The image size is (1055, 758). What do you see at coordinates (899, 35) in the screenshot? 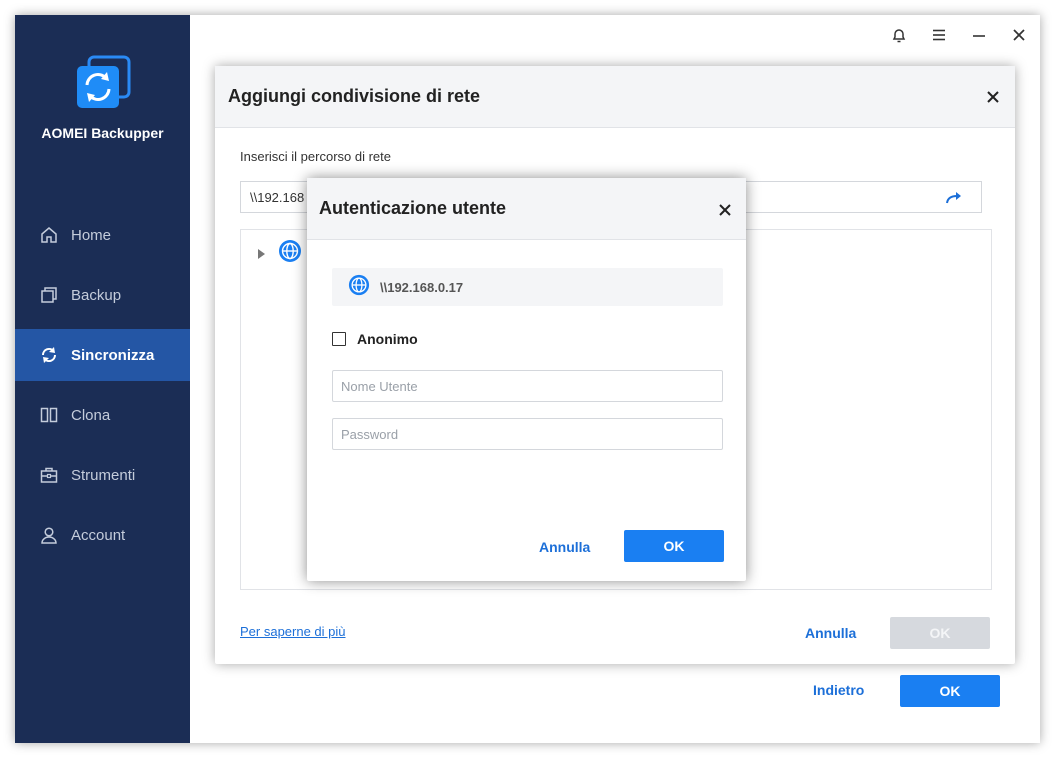
I see `bell-icon` at bounding box center [899, 35].